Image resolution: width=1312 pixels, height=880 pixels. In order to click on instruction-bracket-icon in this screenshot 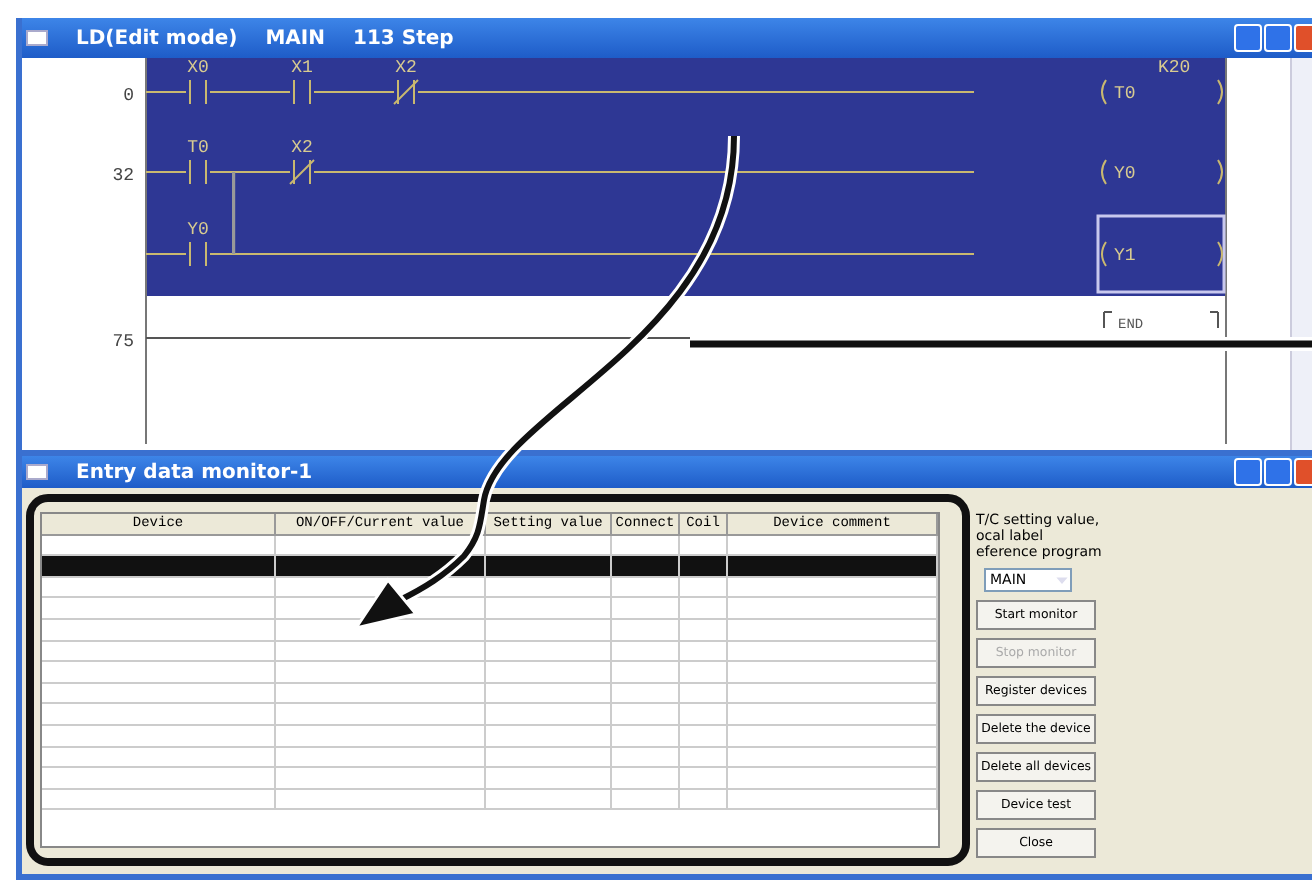, I will do `click(1161, 320)`.